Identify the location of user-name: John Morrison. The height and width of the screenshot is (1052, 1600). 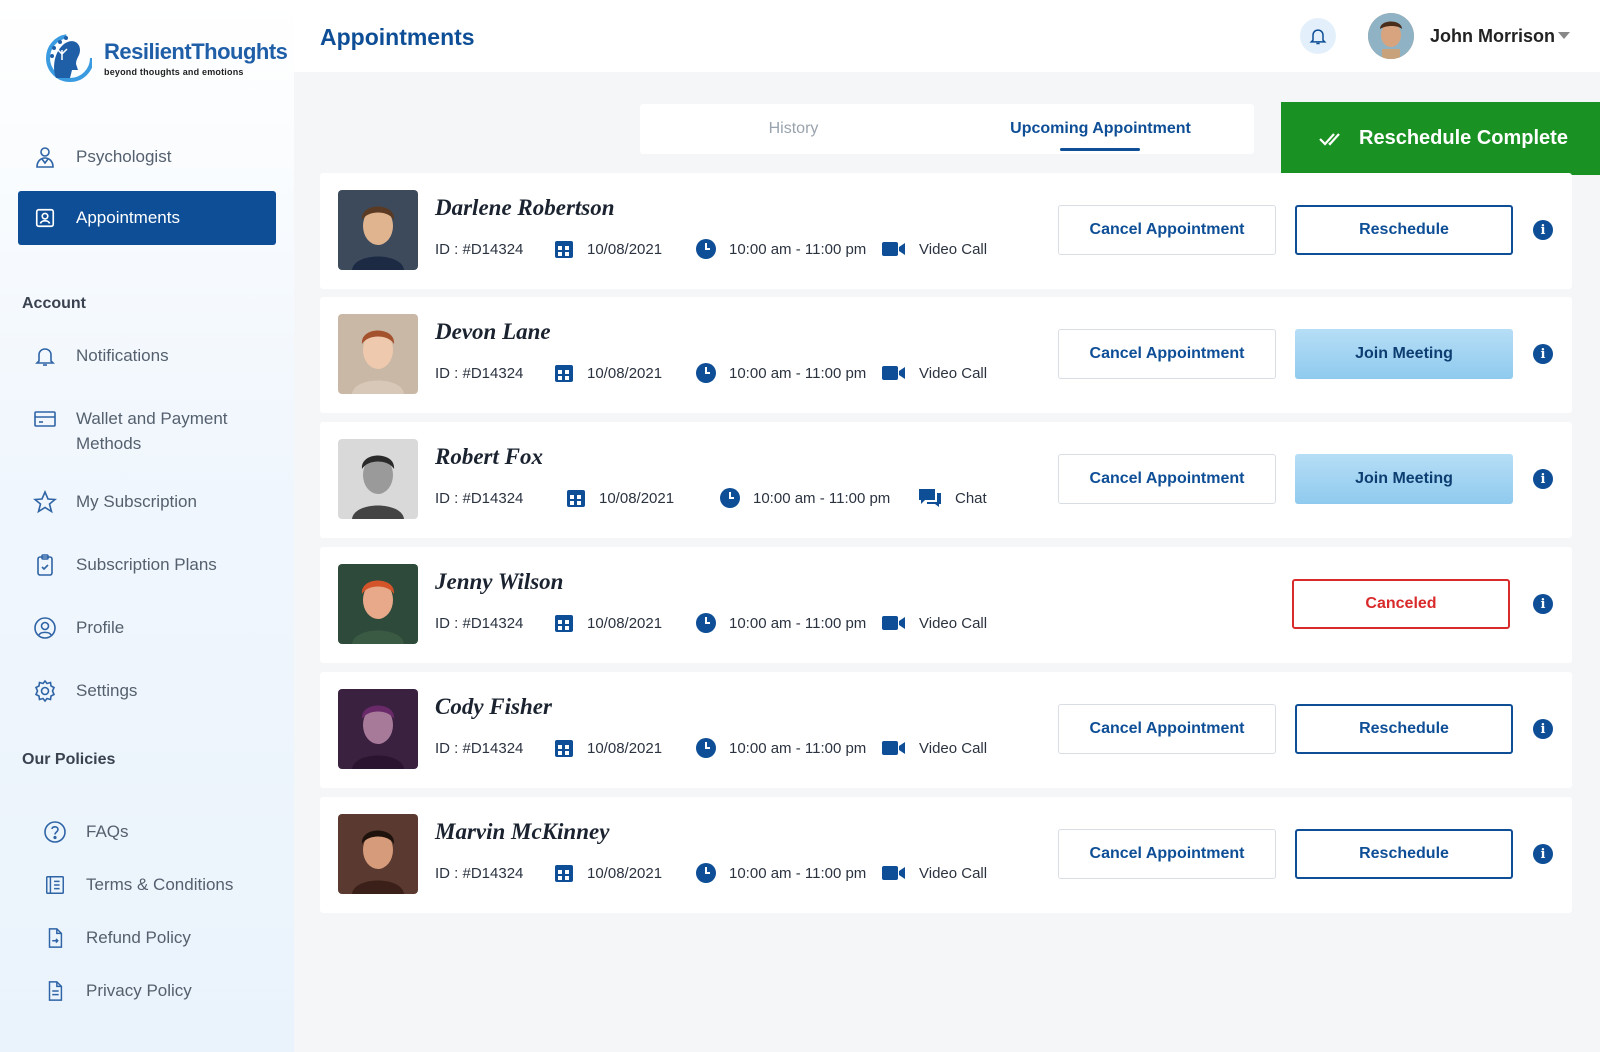
(1492, 36).